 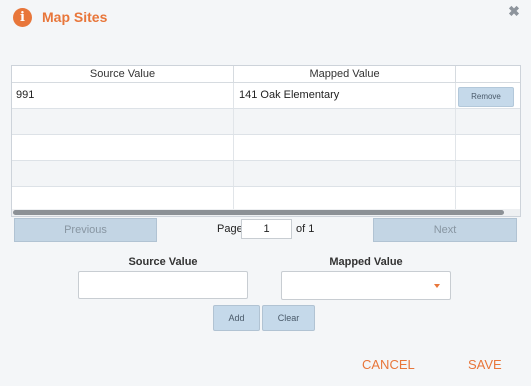 What do you see at coordinates (366, 262) in the screenshot?
I see `mapped-value-label: Mapped Value` at bounding box center [366, 262].